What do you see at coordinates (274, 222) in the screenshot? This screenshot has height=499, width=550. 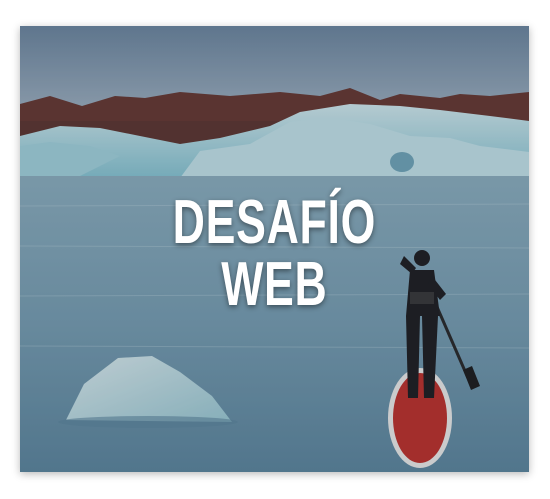 I see `title-line-1: DESAFÍO` at bounding box center [274, 222].